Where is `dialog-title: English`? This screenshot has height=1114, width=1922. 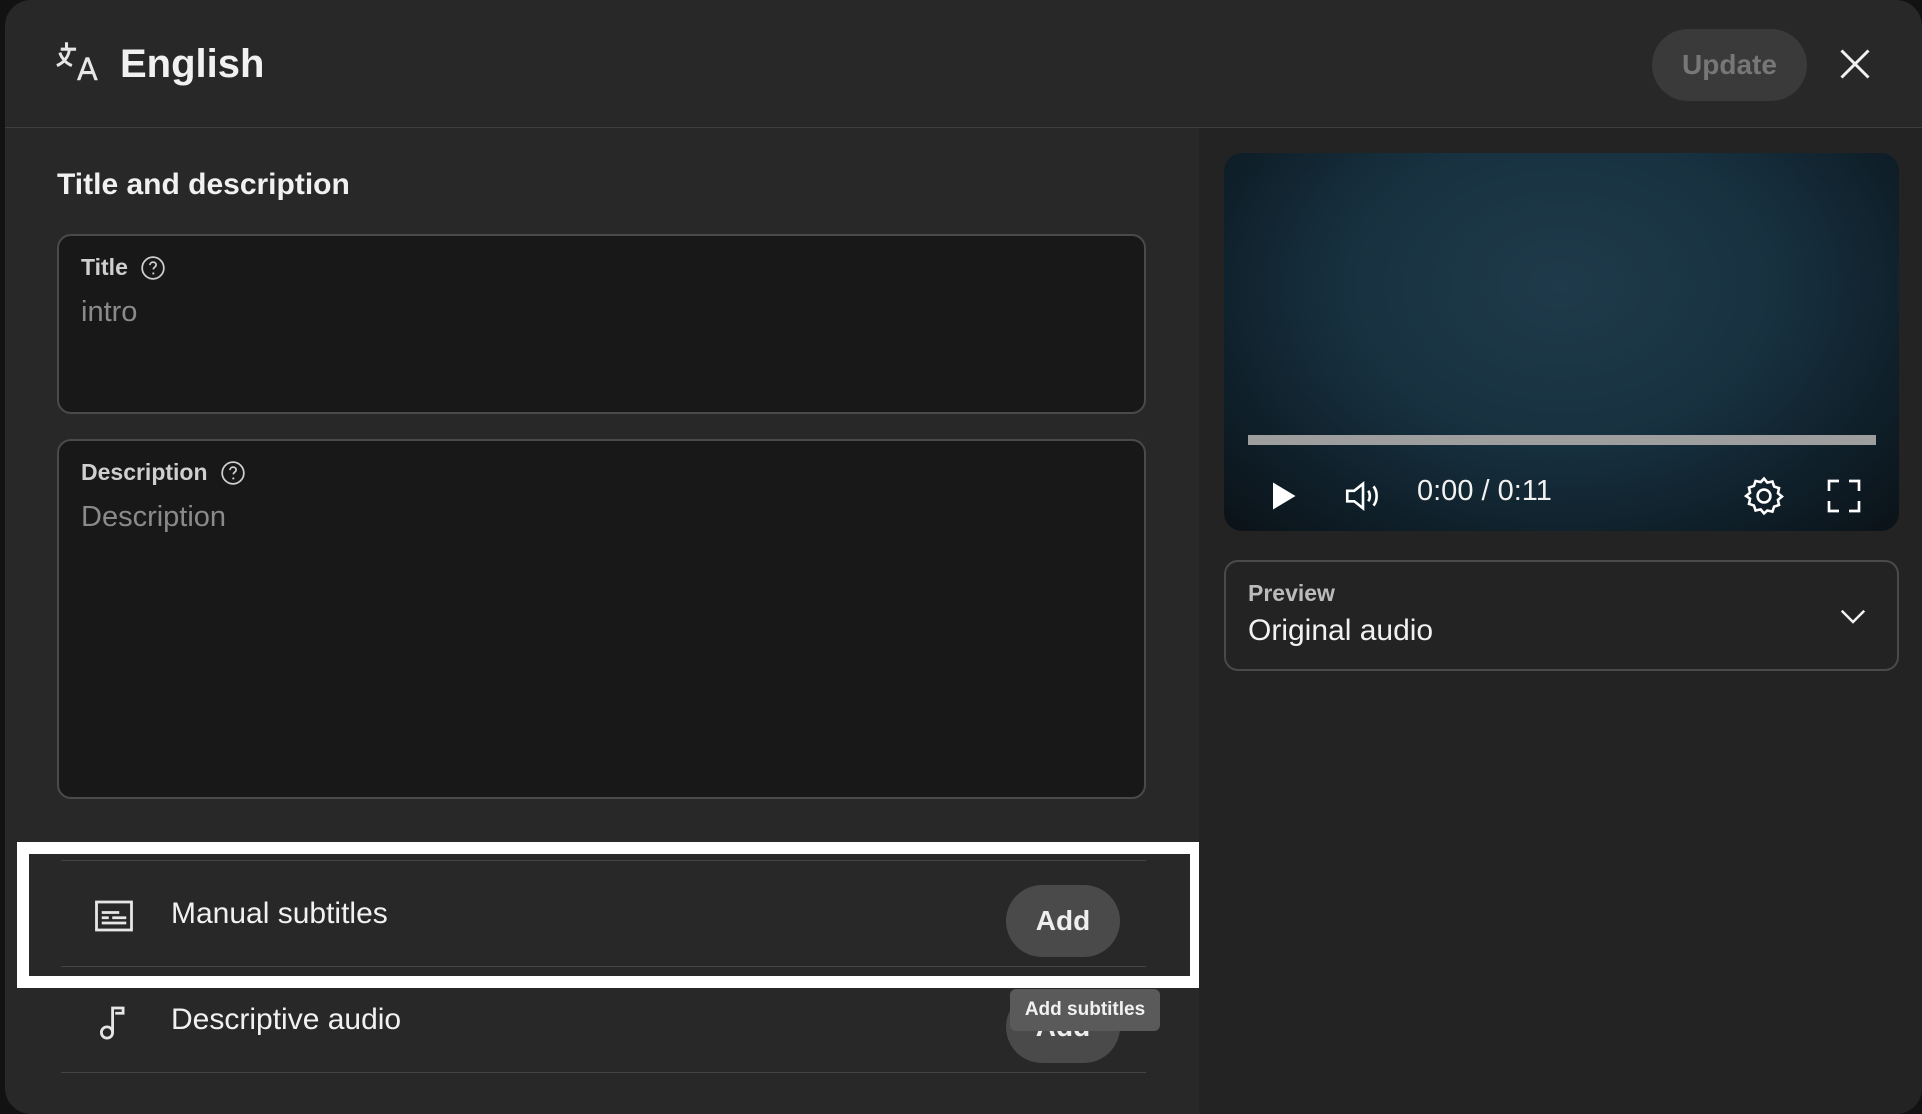 dialog-title: English is located at coordinates (192, 64).